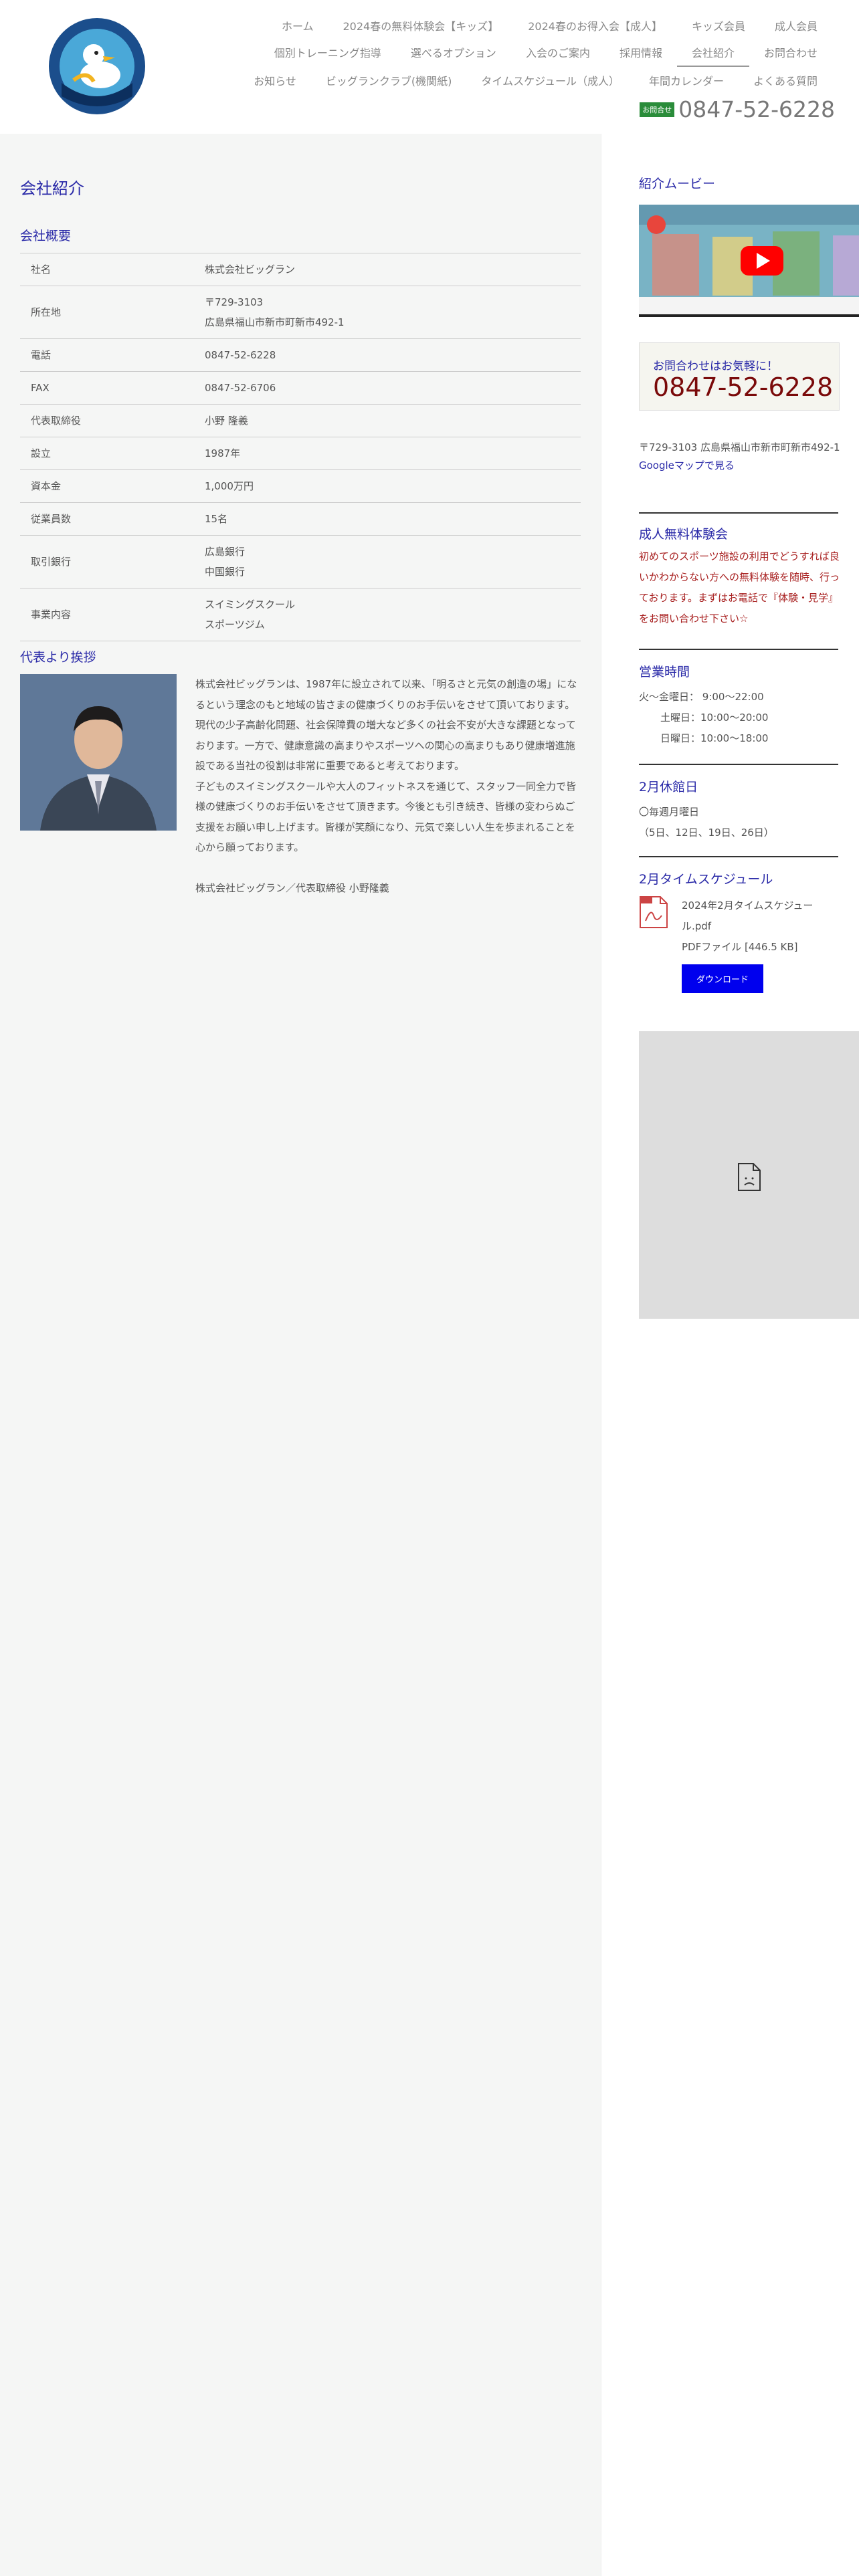 This screenshot has height=2576, width=859. Describe the element at coordinates (388, 486) in the screenshot. I see `info-value: 1,000万円` at that location.